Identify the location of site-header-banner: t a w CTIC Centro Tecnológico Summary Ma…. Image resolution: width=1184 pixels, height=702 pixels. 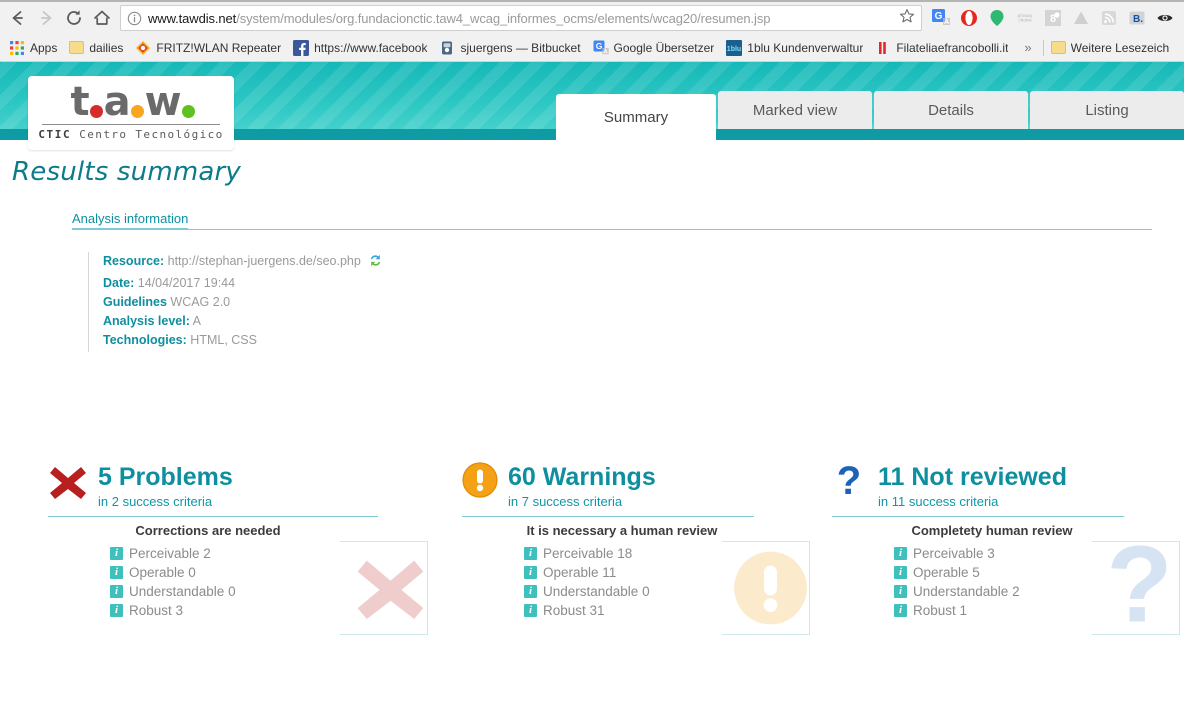
(592, 106).